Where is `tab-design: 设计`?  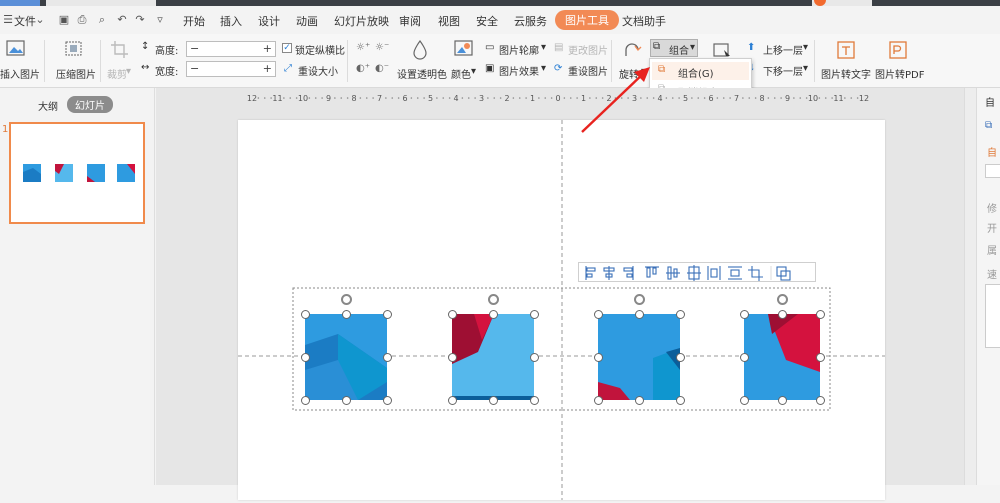
tab-design: 设计 is located at coordinates (269, 21).